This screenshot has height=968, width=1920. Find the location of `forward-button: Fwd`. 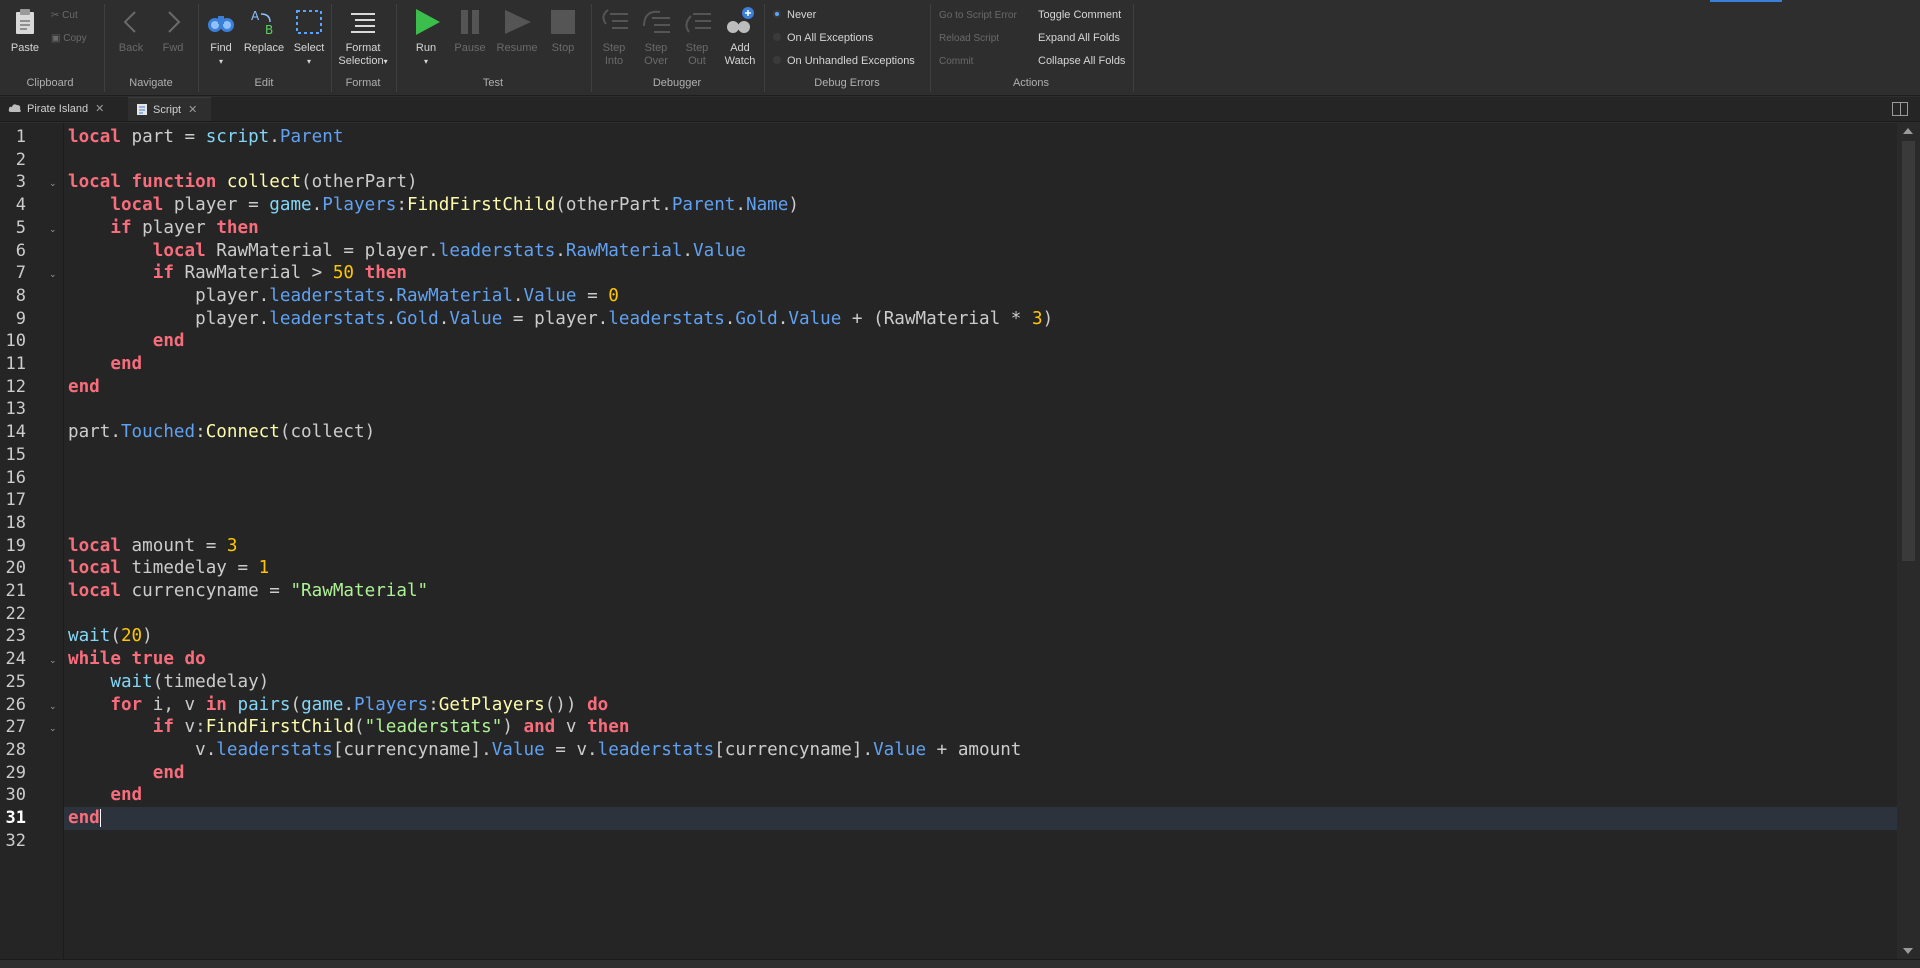

forward-button: Fwd is located at coordinates (173, 29).